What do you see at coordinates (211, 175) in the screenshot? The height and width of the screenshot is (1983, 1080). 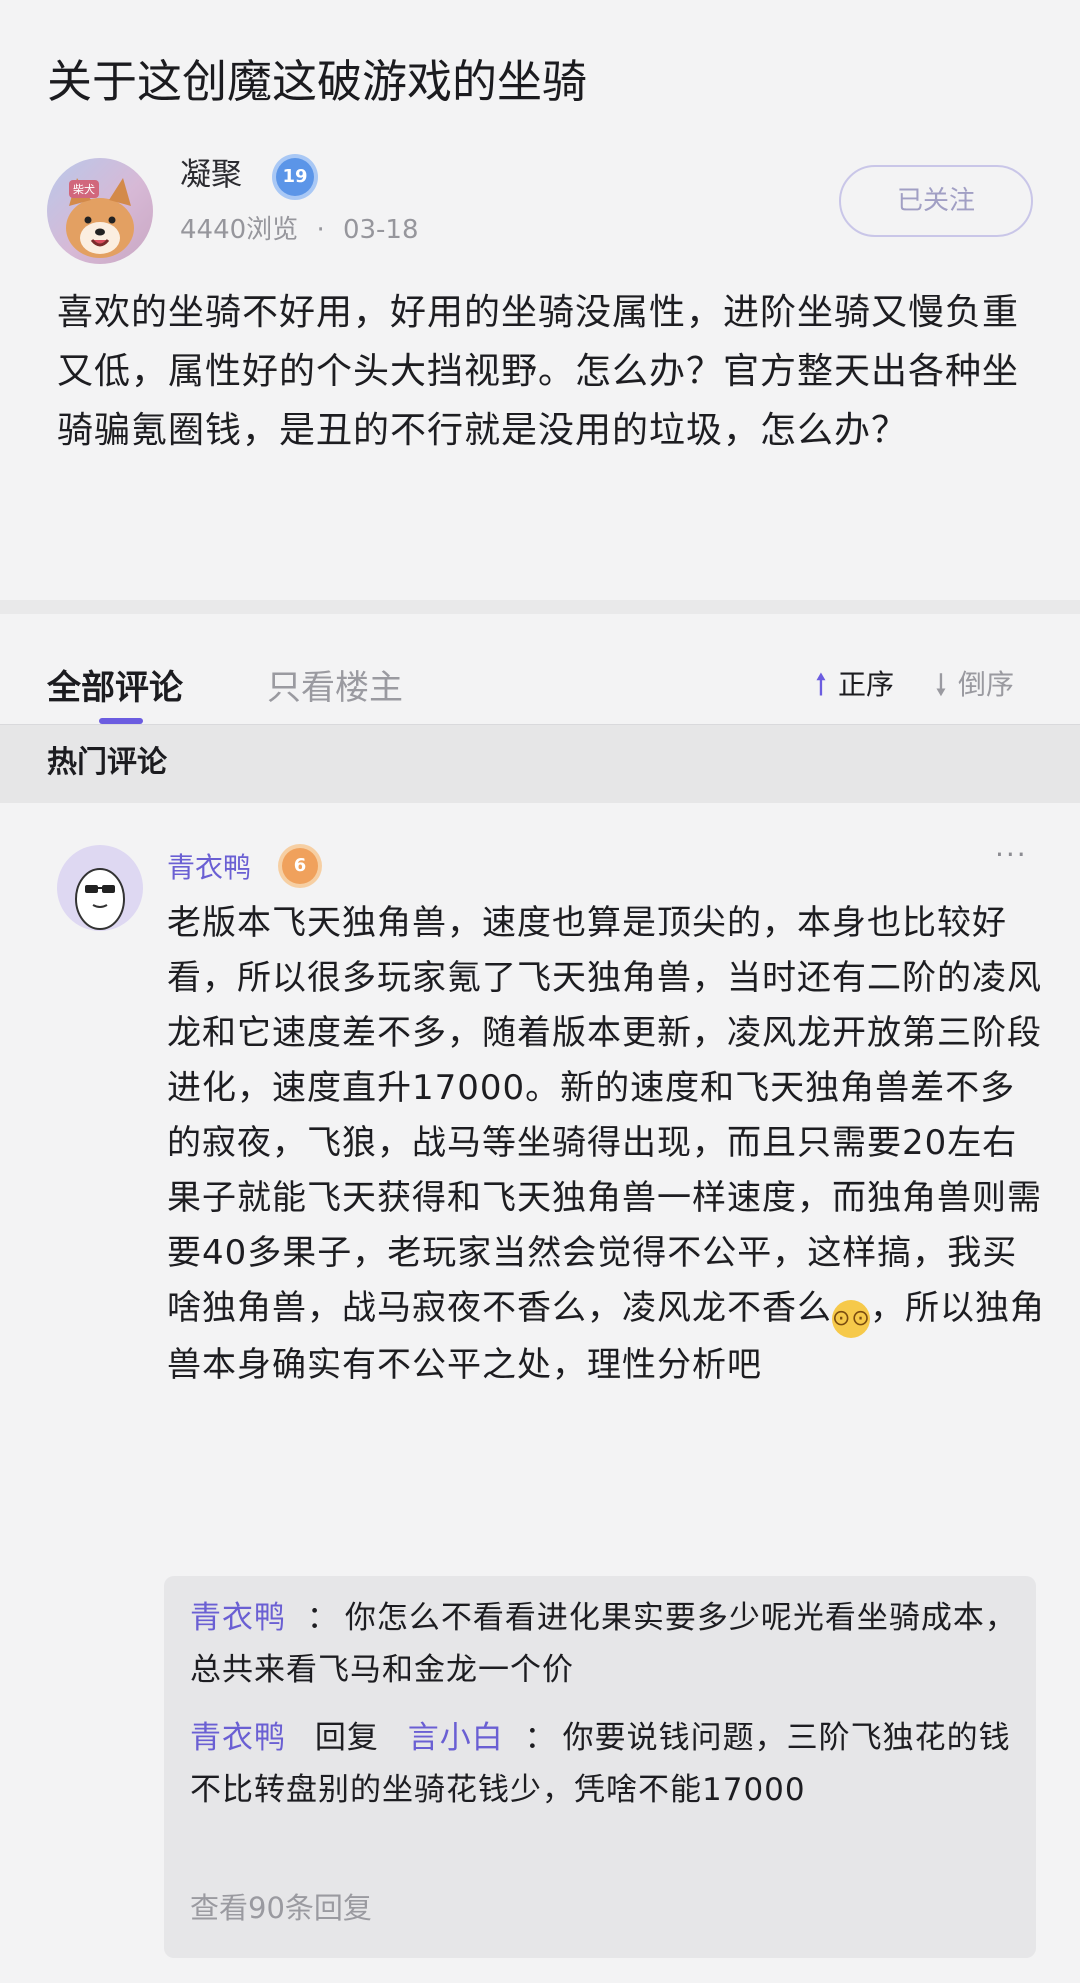 I see `author-name: 凝聚` at bounding box center [211, 175].